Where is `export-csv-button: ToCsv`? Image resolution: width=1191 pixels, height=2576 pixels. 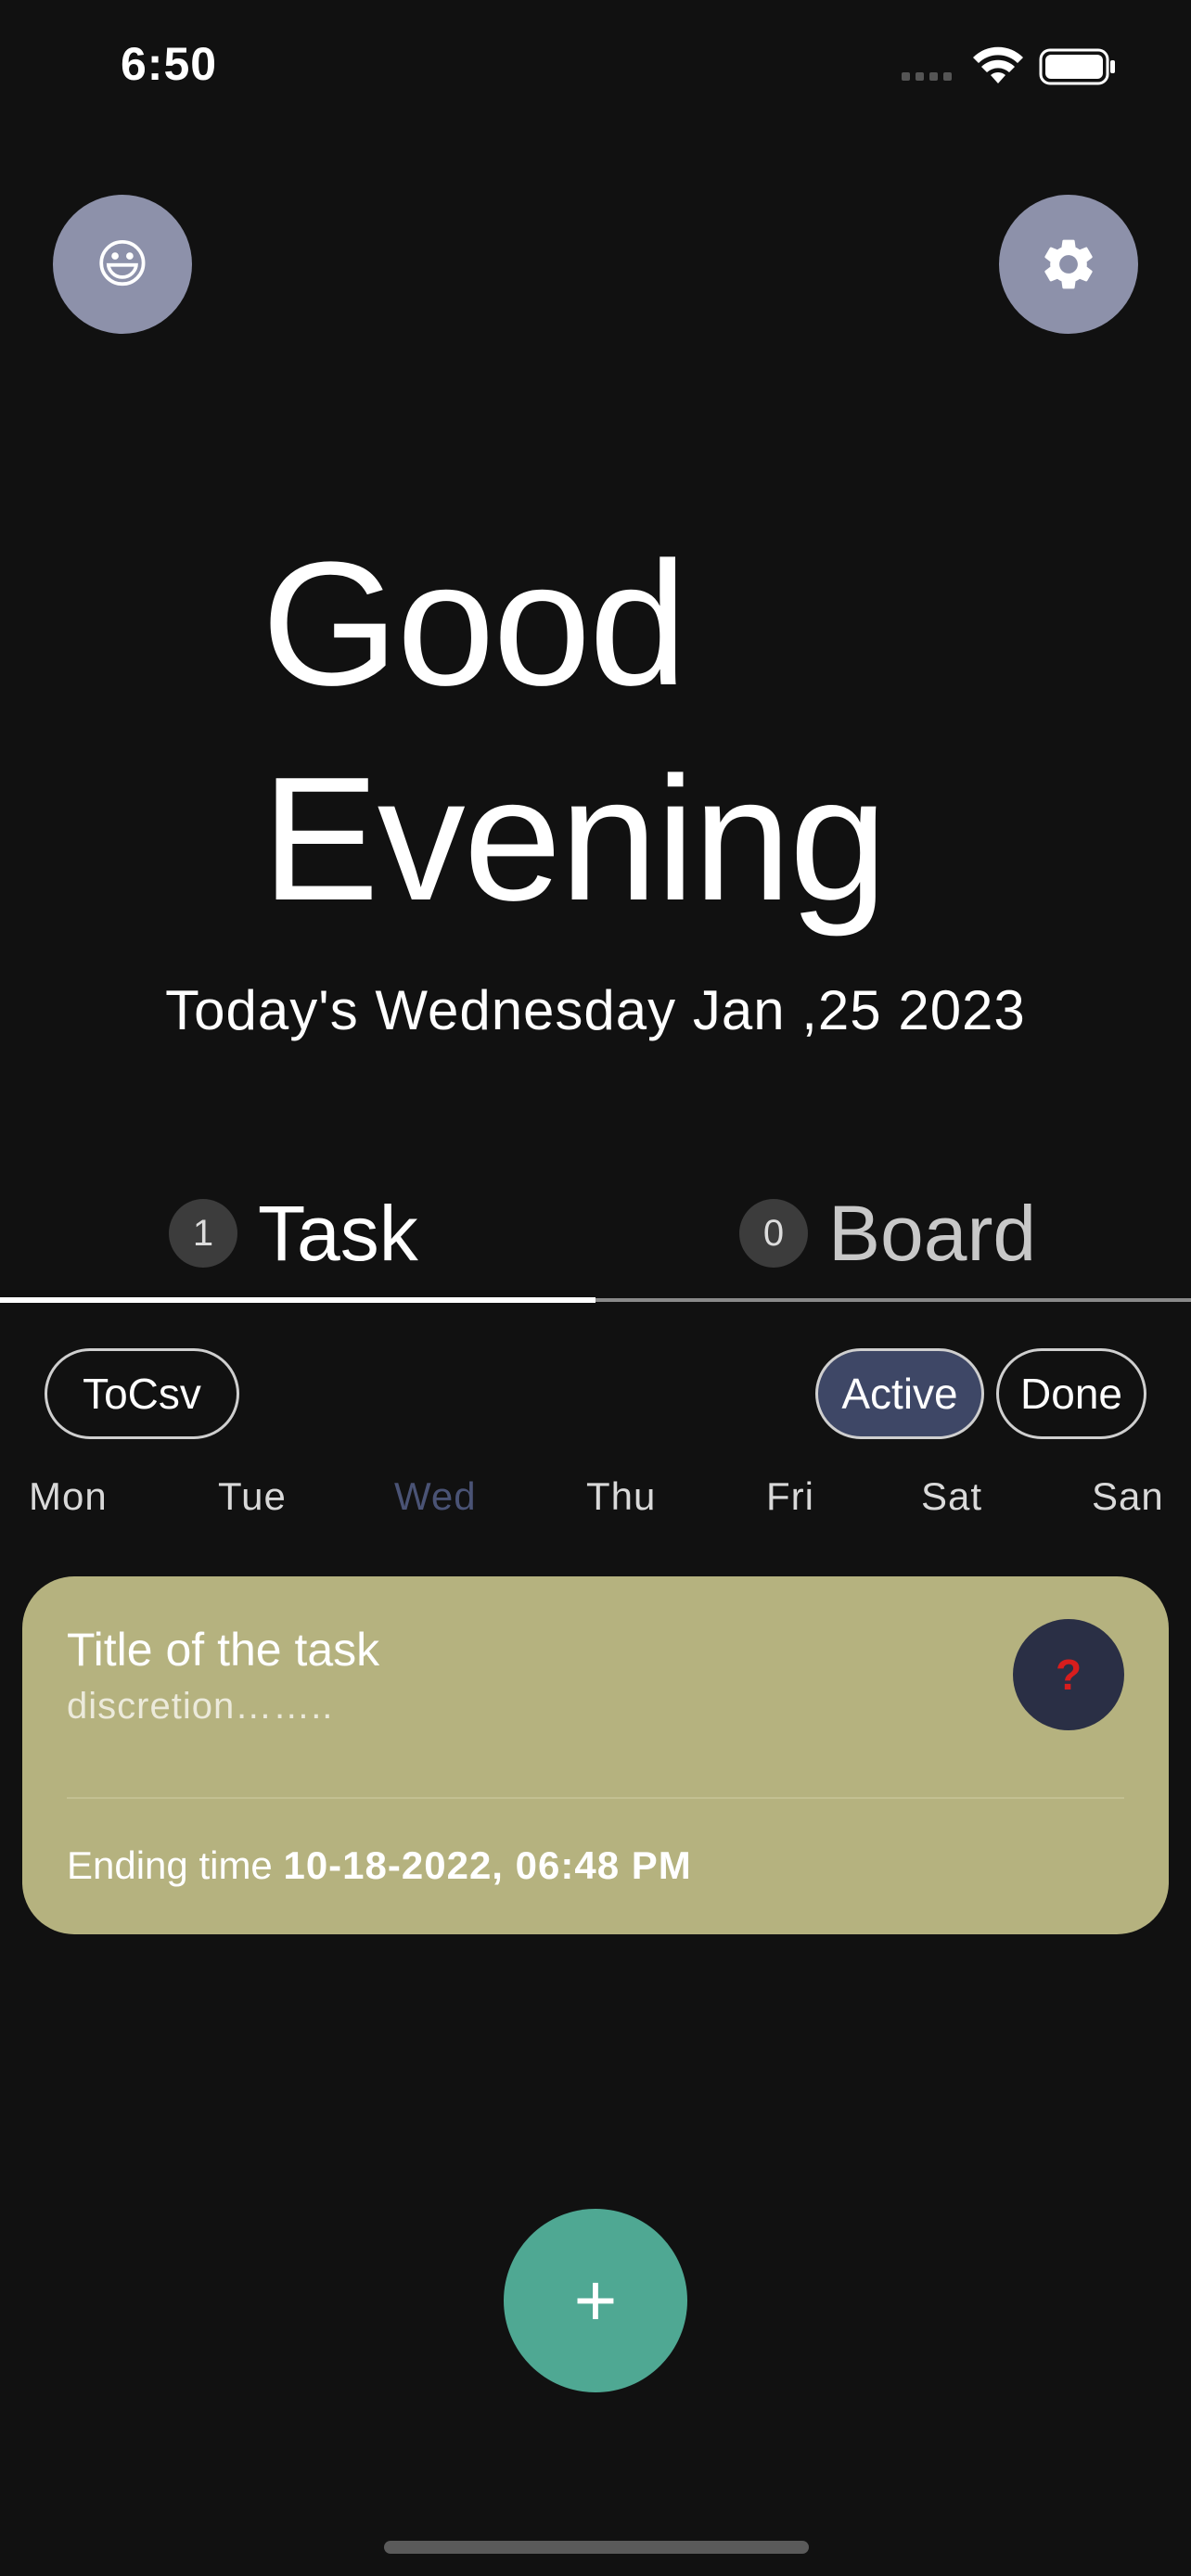
export-csv-button: ToCsv is located at coordinates (142, 1393).